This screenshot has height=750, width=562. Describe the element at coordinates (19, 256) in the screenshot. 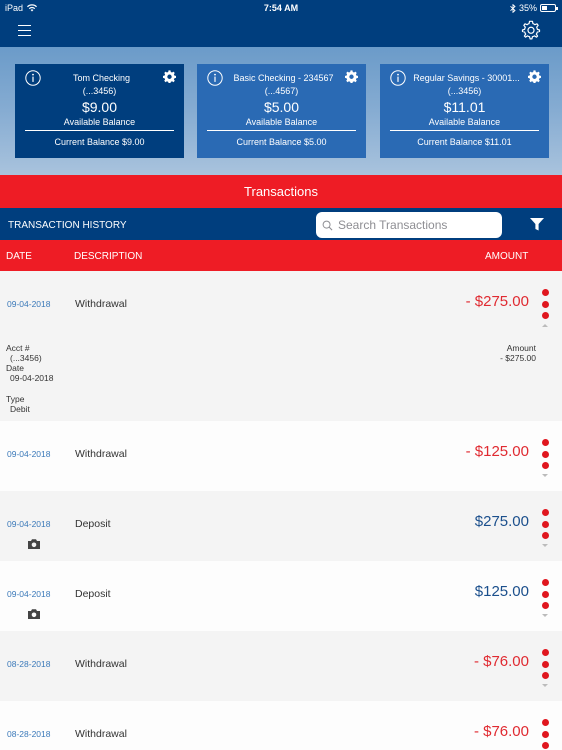

I see `column-date: DATE` at that location.